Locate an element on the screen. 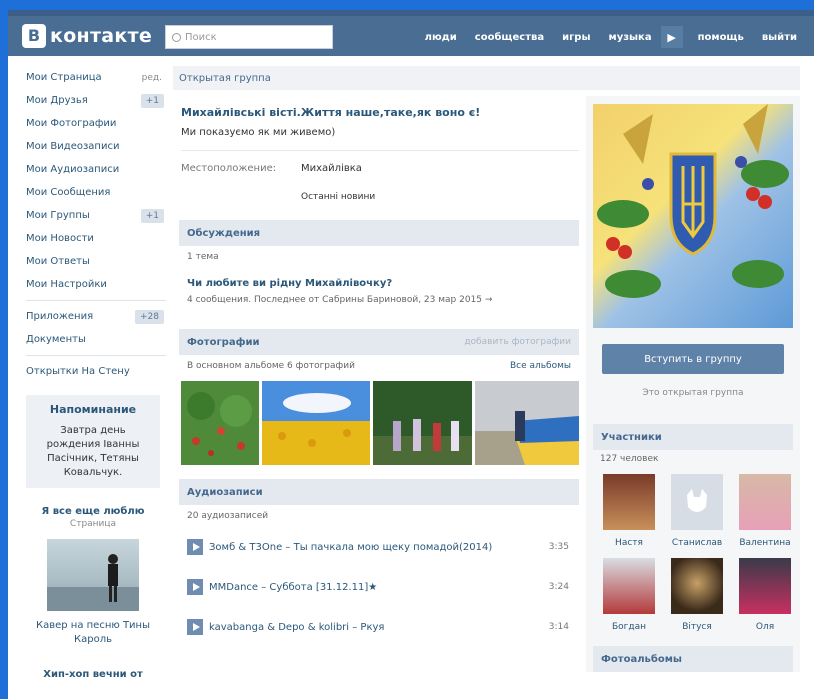 The image size is (814, 699). member-card: Настя is located at coordinates (629, 516).